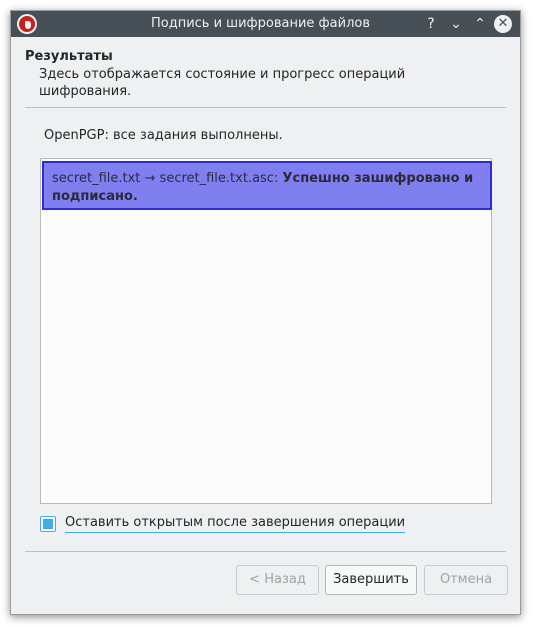  I want to click on back-button: < Назад, so click(277, 580).